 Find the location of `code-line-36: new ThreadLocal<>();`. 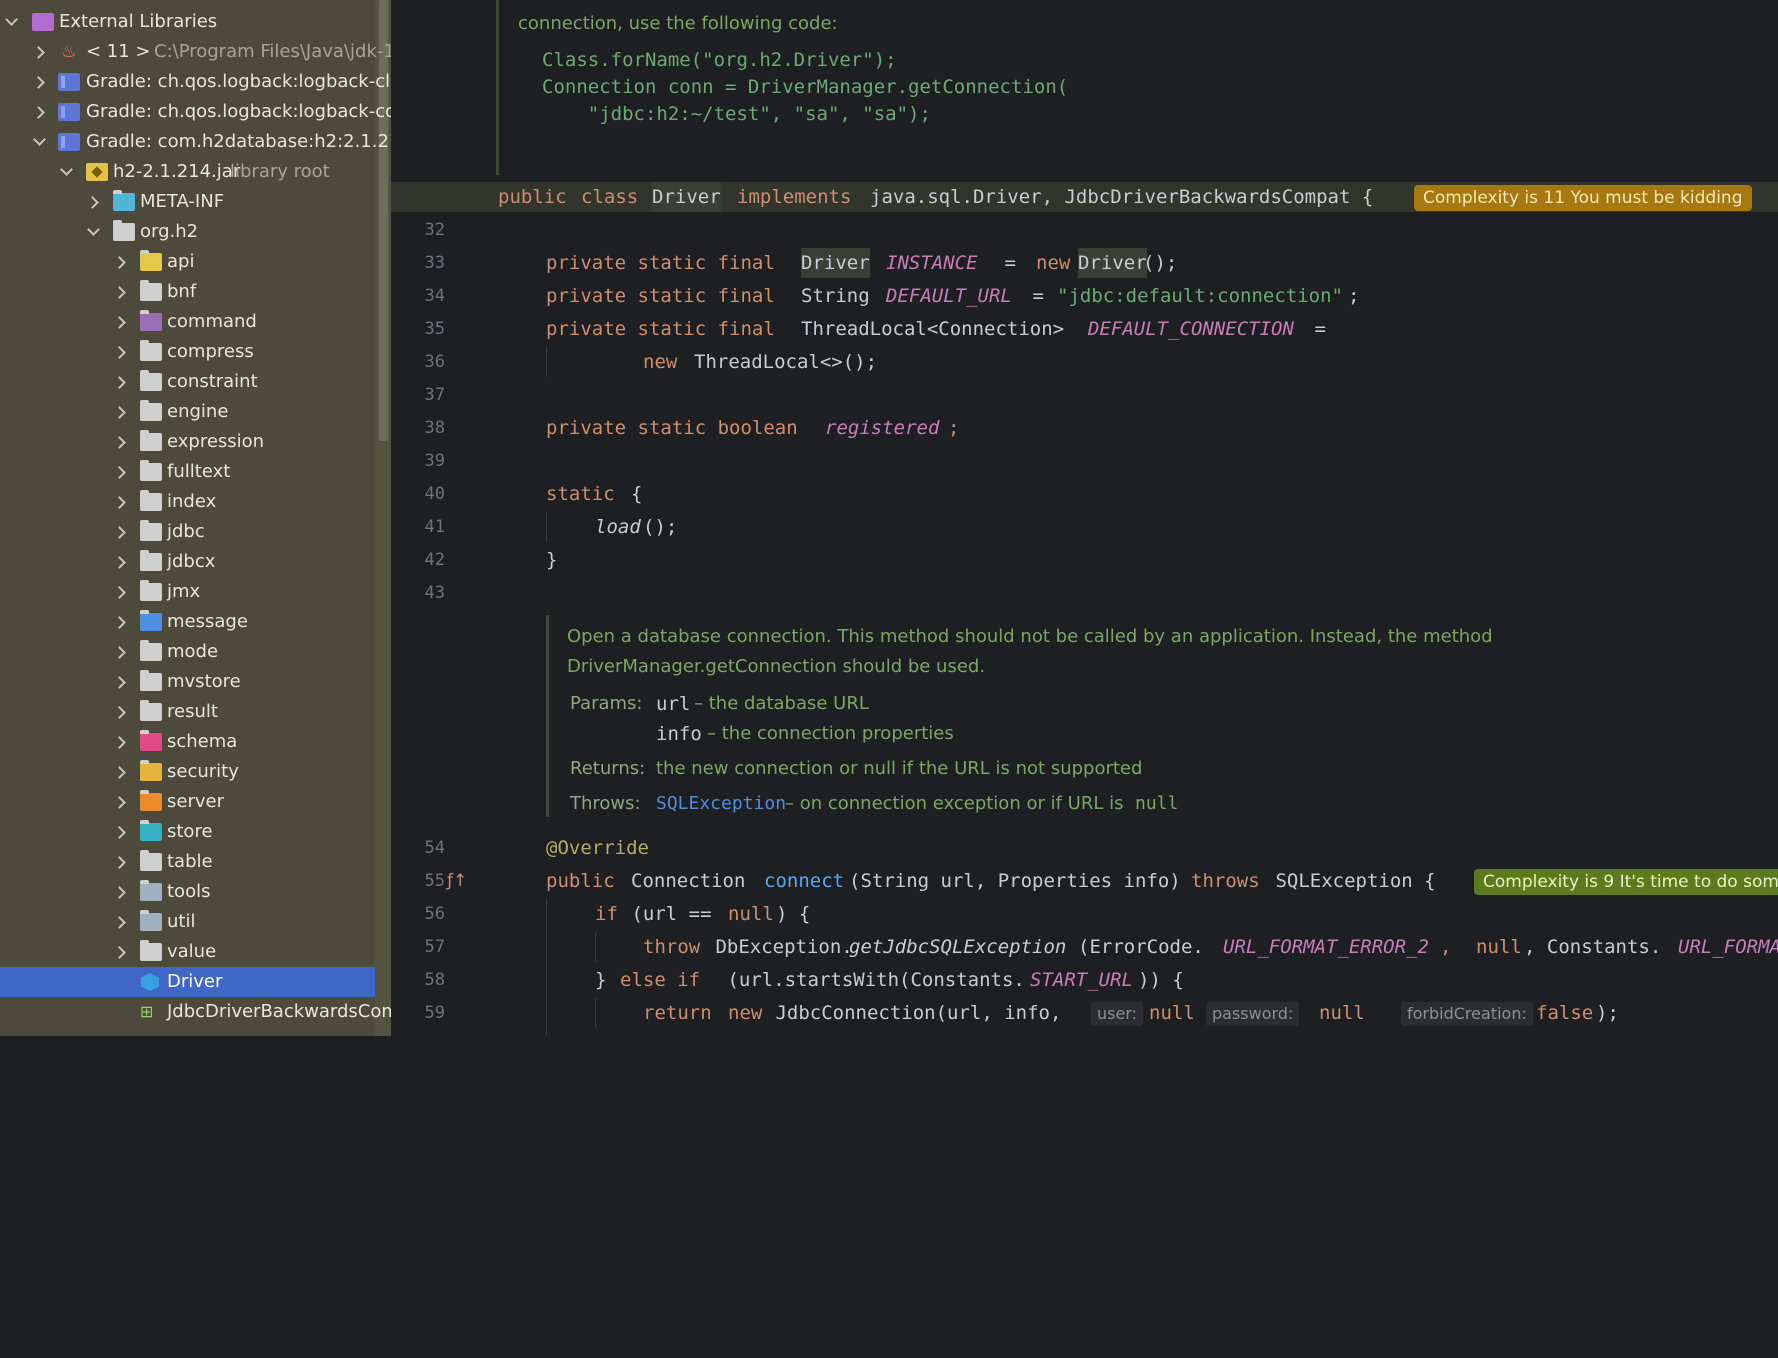

code-line-36: new ThreadLocal<>(); is located at coordinates (1084, 362).